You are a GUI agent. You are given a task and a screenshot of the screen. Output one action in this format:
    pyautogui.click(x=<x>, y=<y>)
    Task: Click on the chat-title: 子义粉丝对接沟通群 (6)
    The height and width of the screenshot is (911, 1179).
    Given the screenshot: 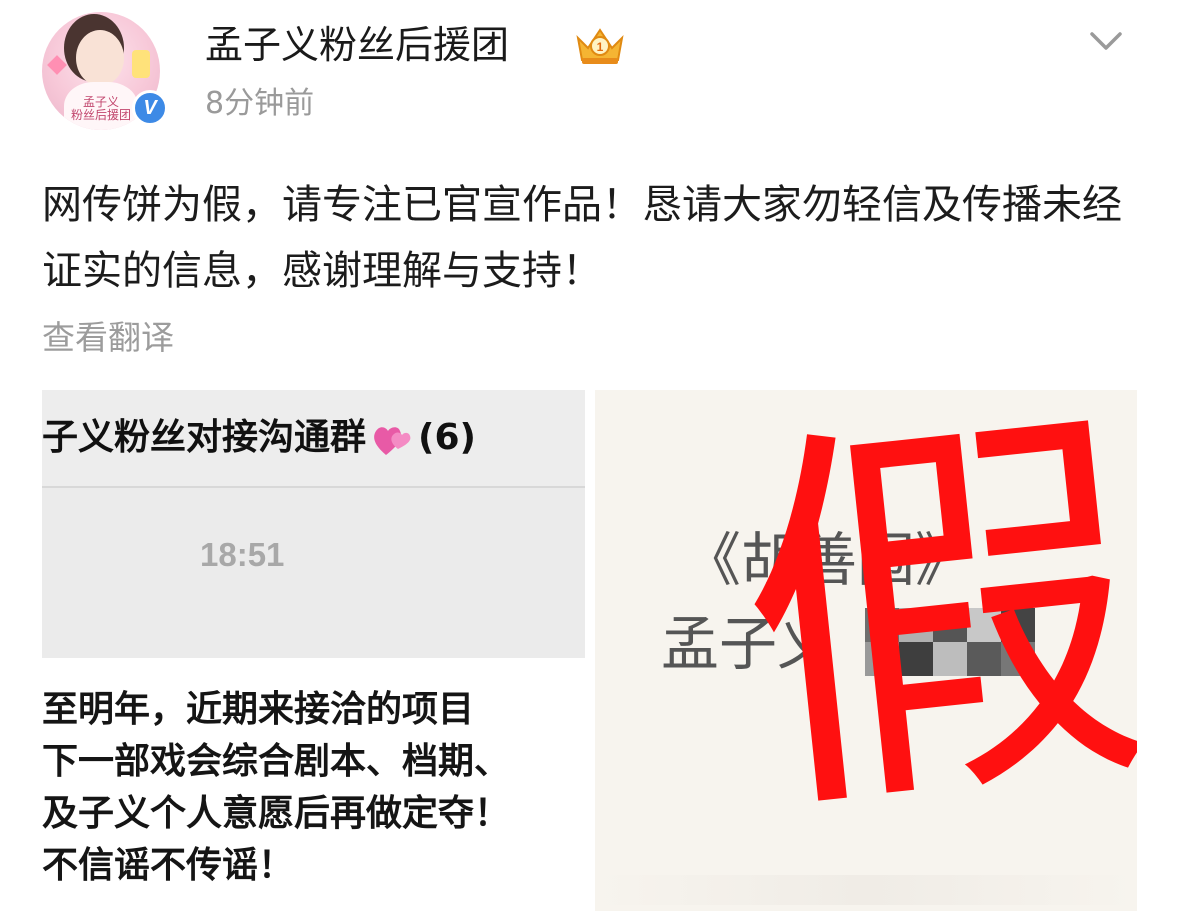 What is the action you would take?
    pyautogui.click(x=259, y=438)
    